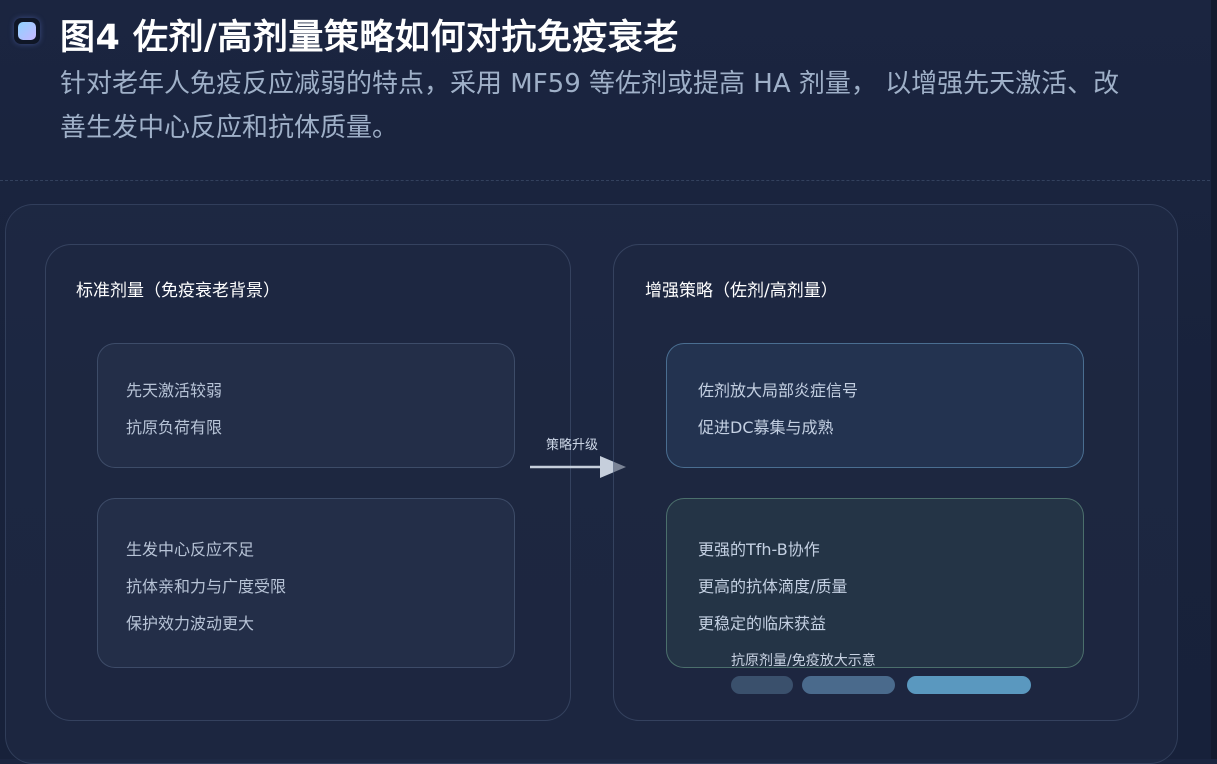 This screenshot has height=764, width=1217. Describe the element at coordinates (174, 390) in the screenshot. I see `box-text-line: 先天激活较弱` at that location.